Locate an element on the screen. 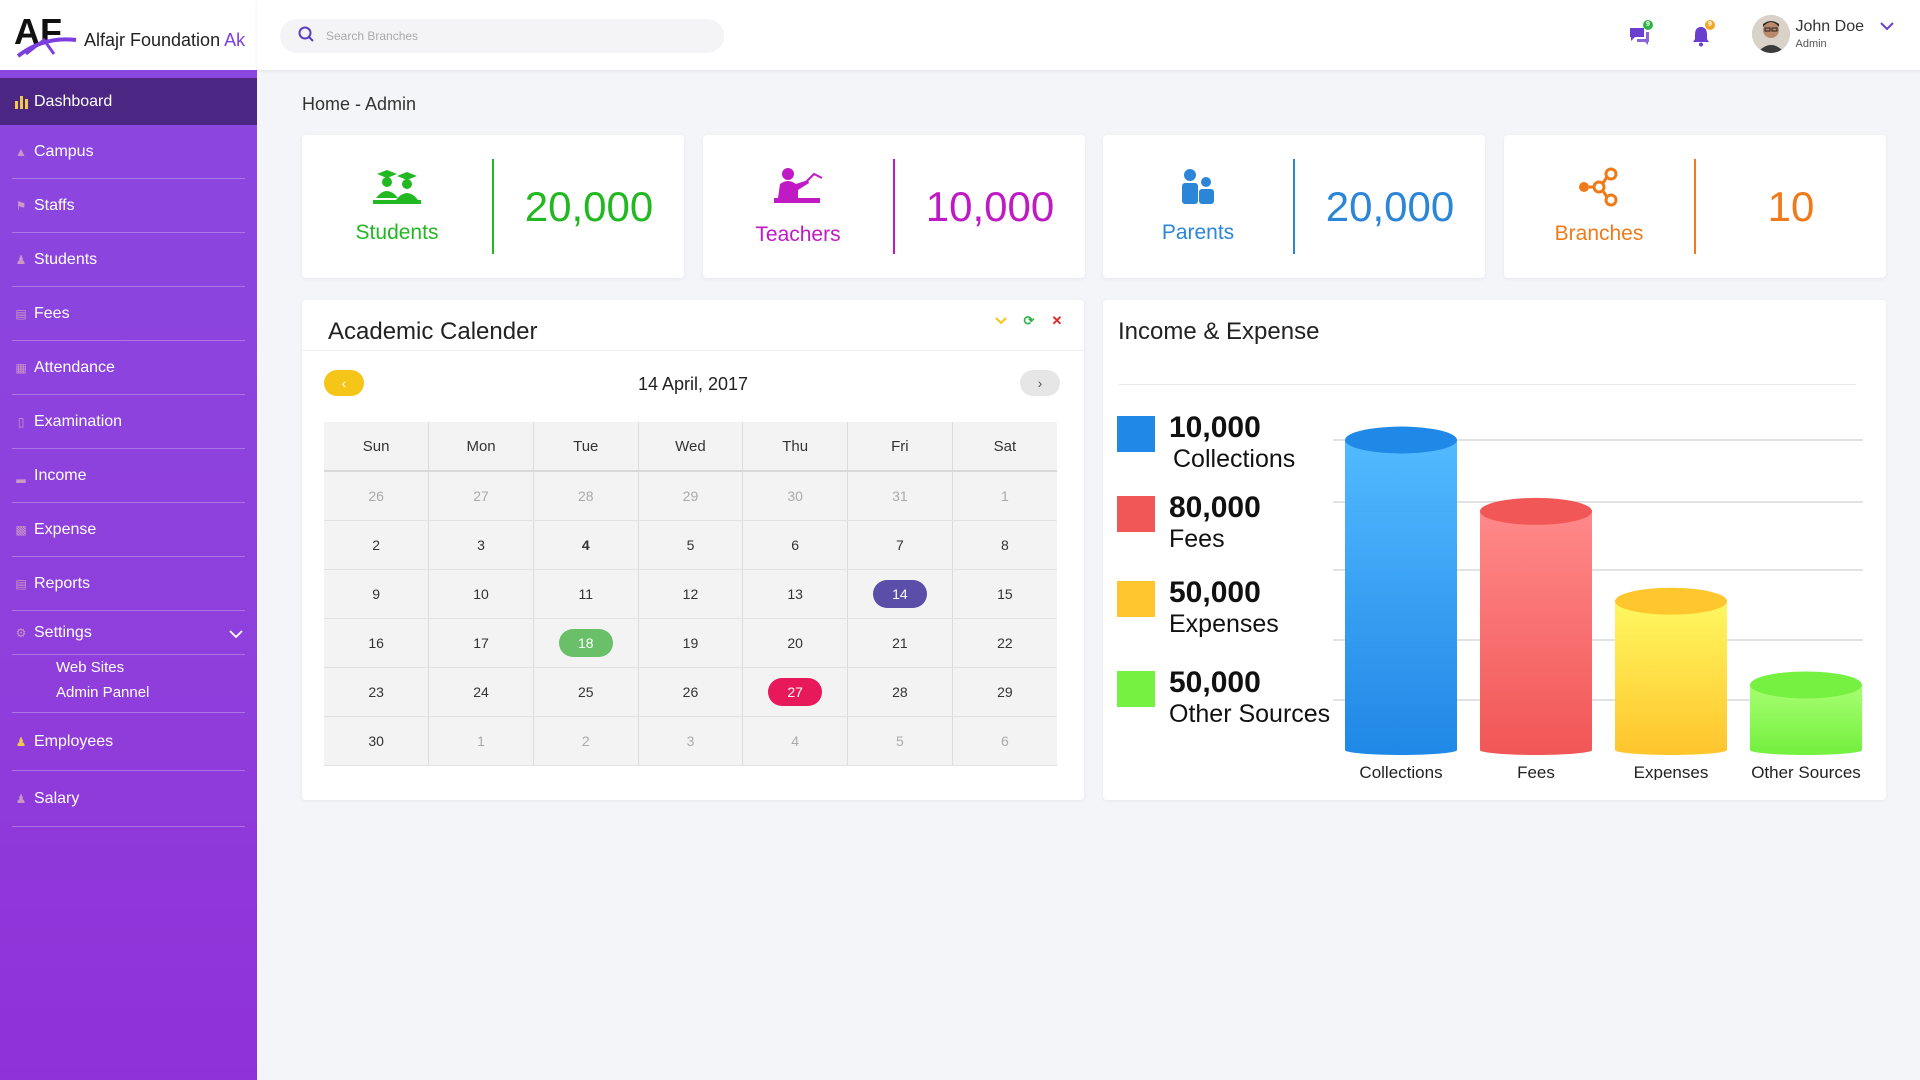 The height and width of the screenshot is (1080, 1920). weekday-header: Mon is located at coordinates (481, 447).